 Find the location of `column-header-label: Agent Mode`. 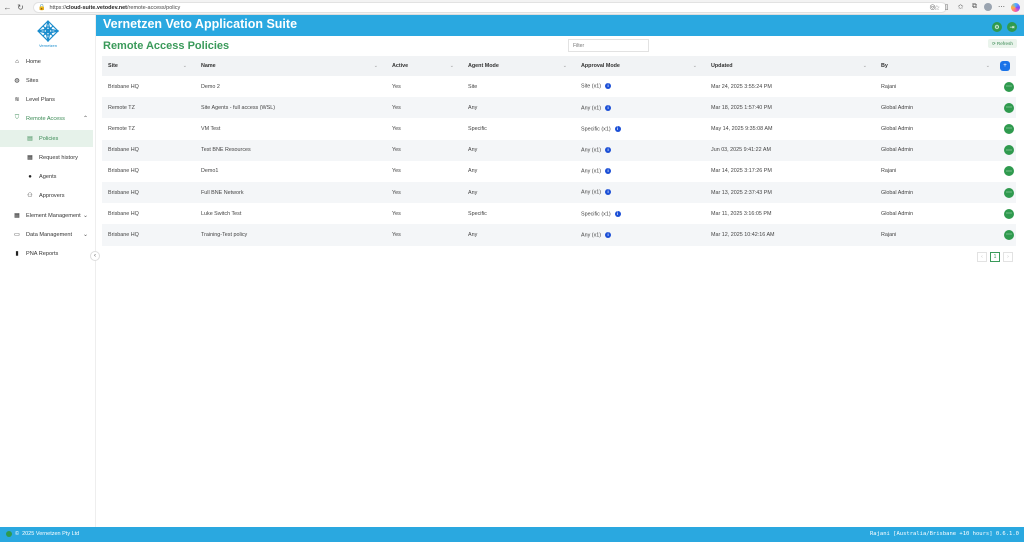

column-header-label: Agent Mode is located at coordinates (483, 66).